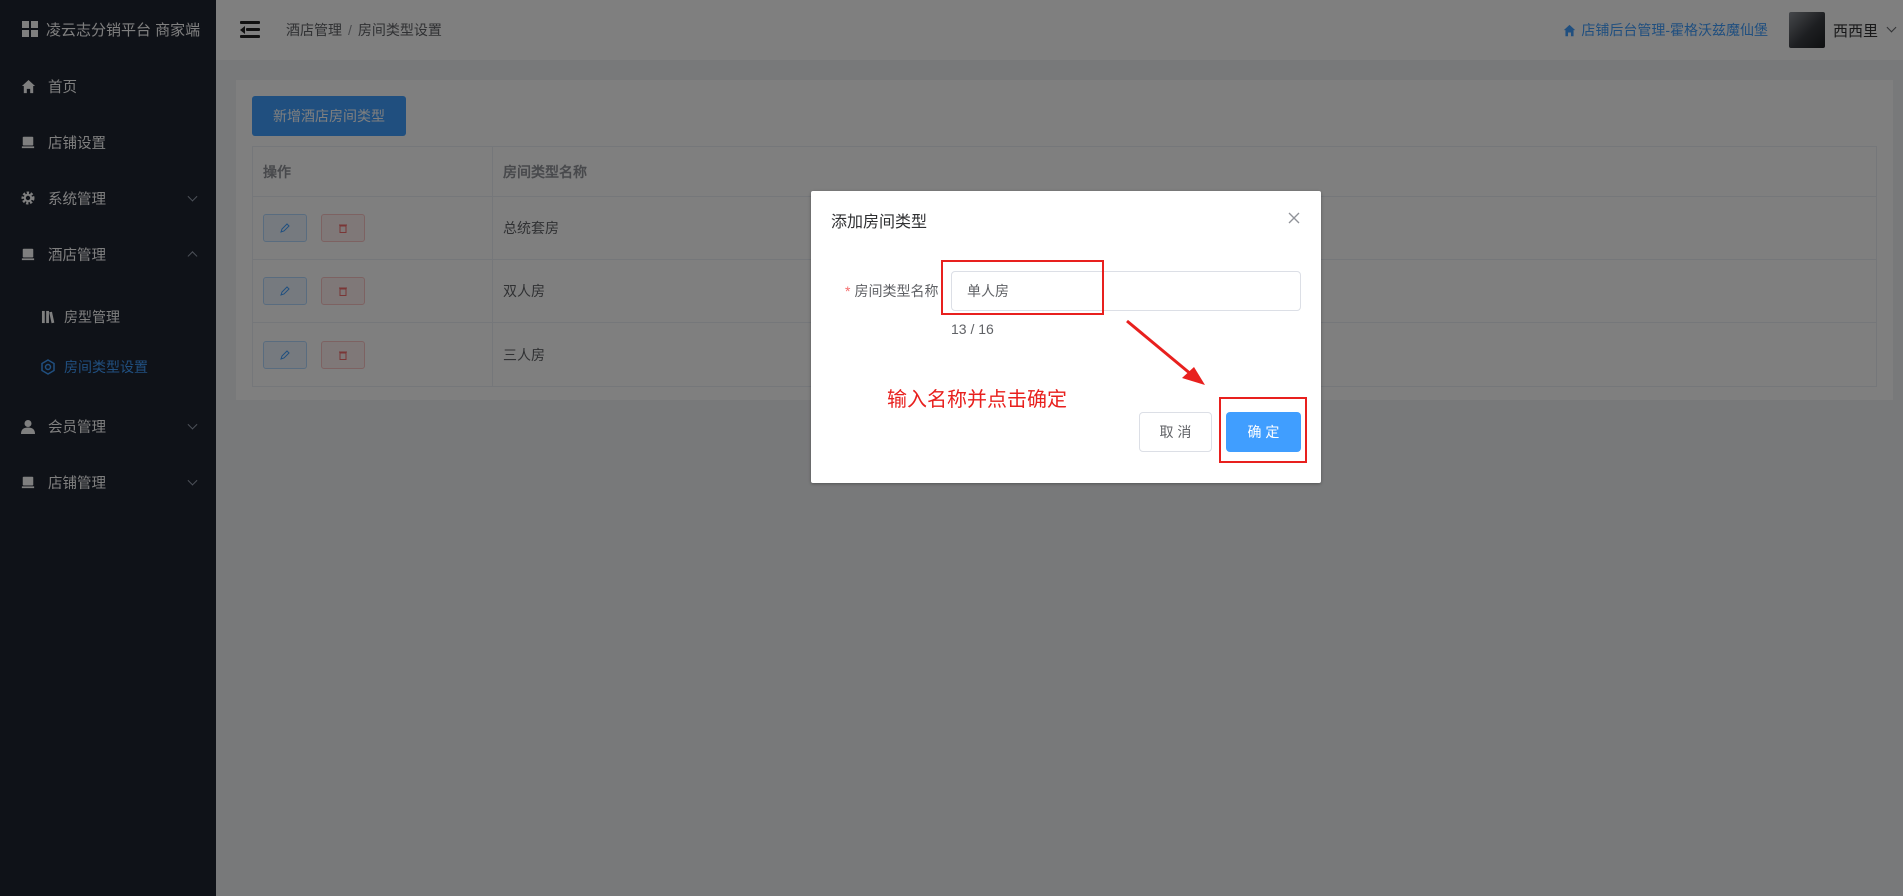 Image resolution: width=1903 pixels, height=896 pixels. What do you see at coordinates (892, 291) in the screenshot?
I see `room-type-name-label: * 房间类型名称` at bounding box center [892, 291].